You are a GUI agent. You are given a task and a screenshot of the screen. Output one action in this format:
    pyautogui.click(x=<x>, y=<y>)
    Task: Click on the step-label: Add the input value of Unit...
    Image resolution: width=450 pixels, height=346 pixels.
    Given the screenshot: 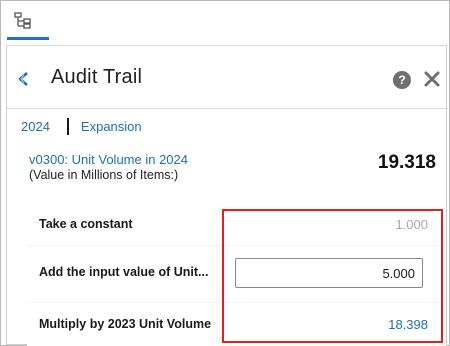 What is the action you would take?
    pyautogui.click(x=124, y=272)
    